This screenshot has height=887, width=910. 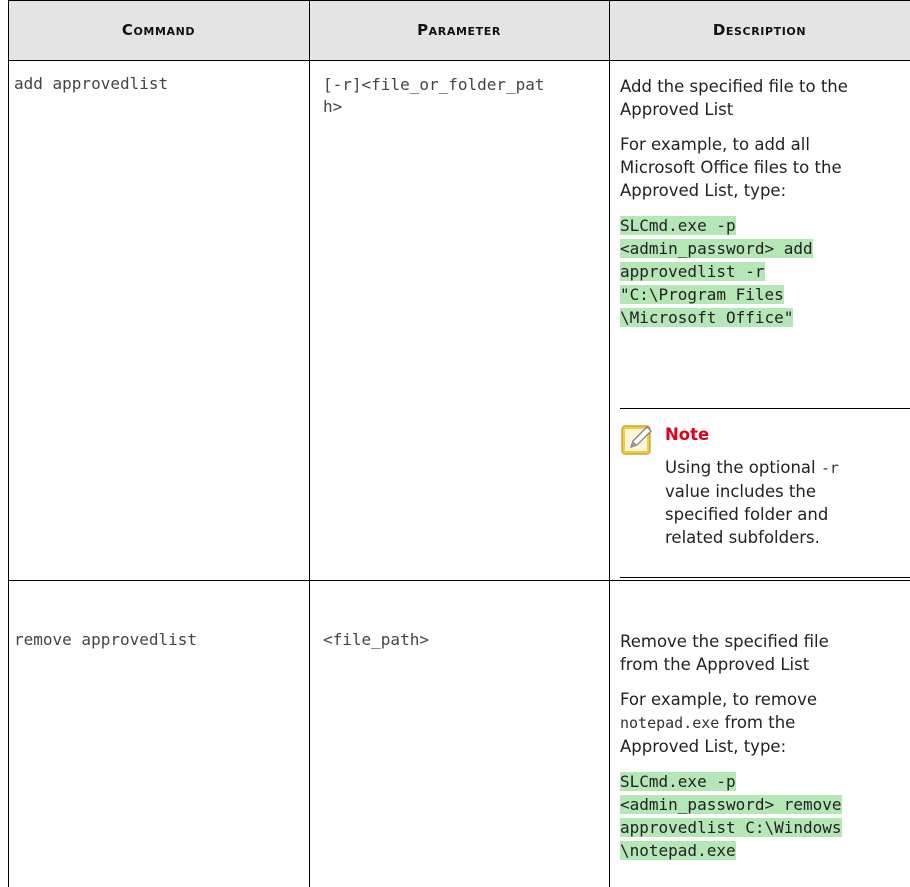 I want to click on row1-desc-line: Add the specified file to the, so click(x=734, y=86).